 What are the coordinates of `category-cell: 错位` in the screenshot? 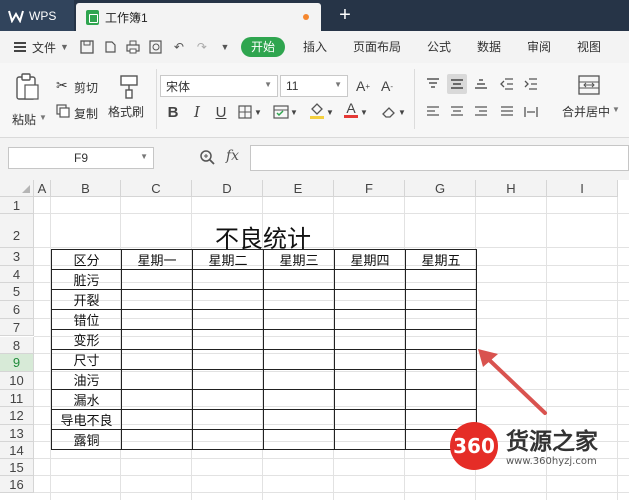 It's located at (86, 319).